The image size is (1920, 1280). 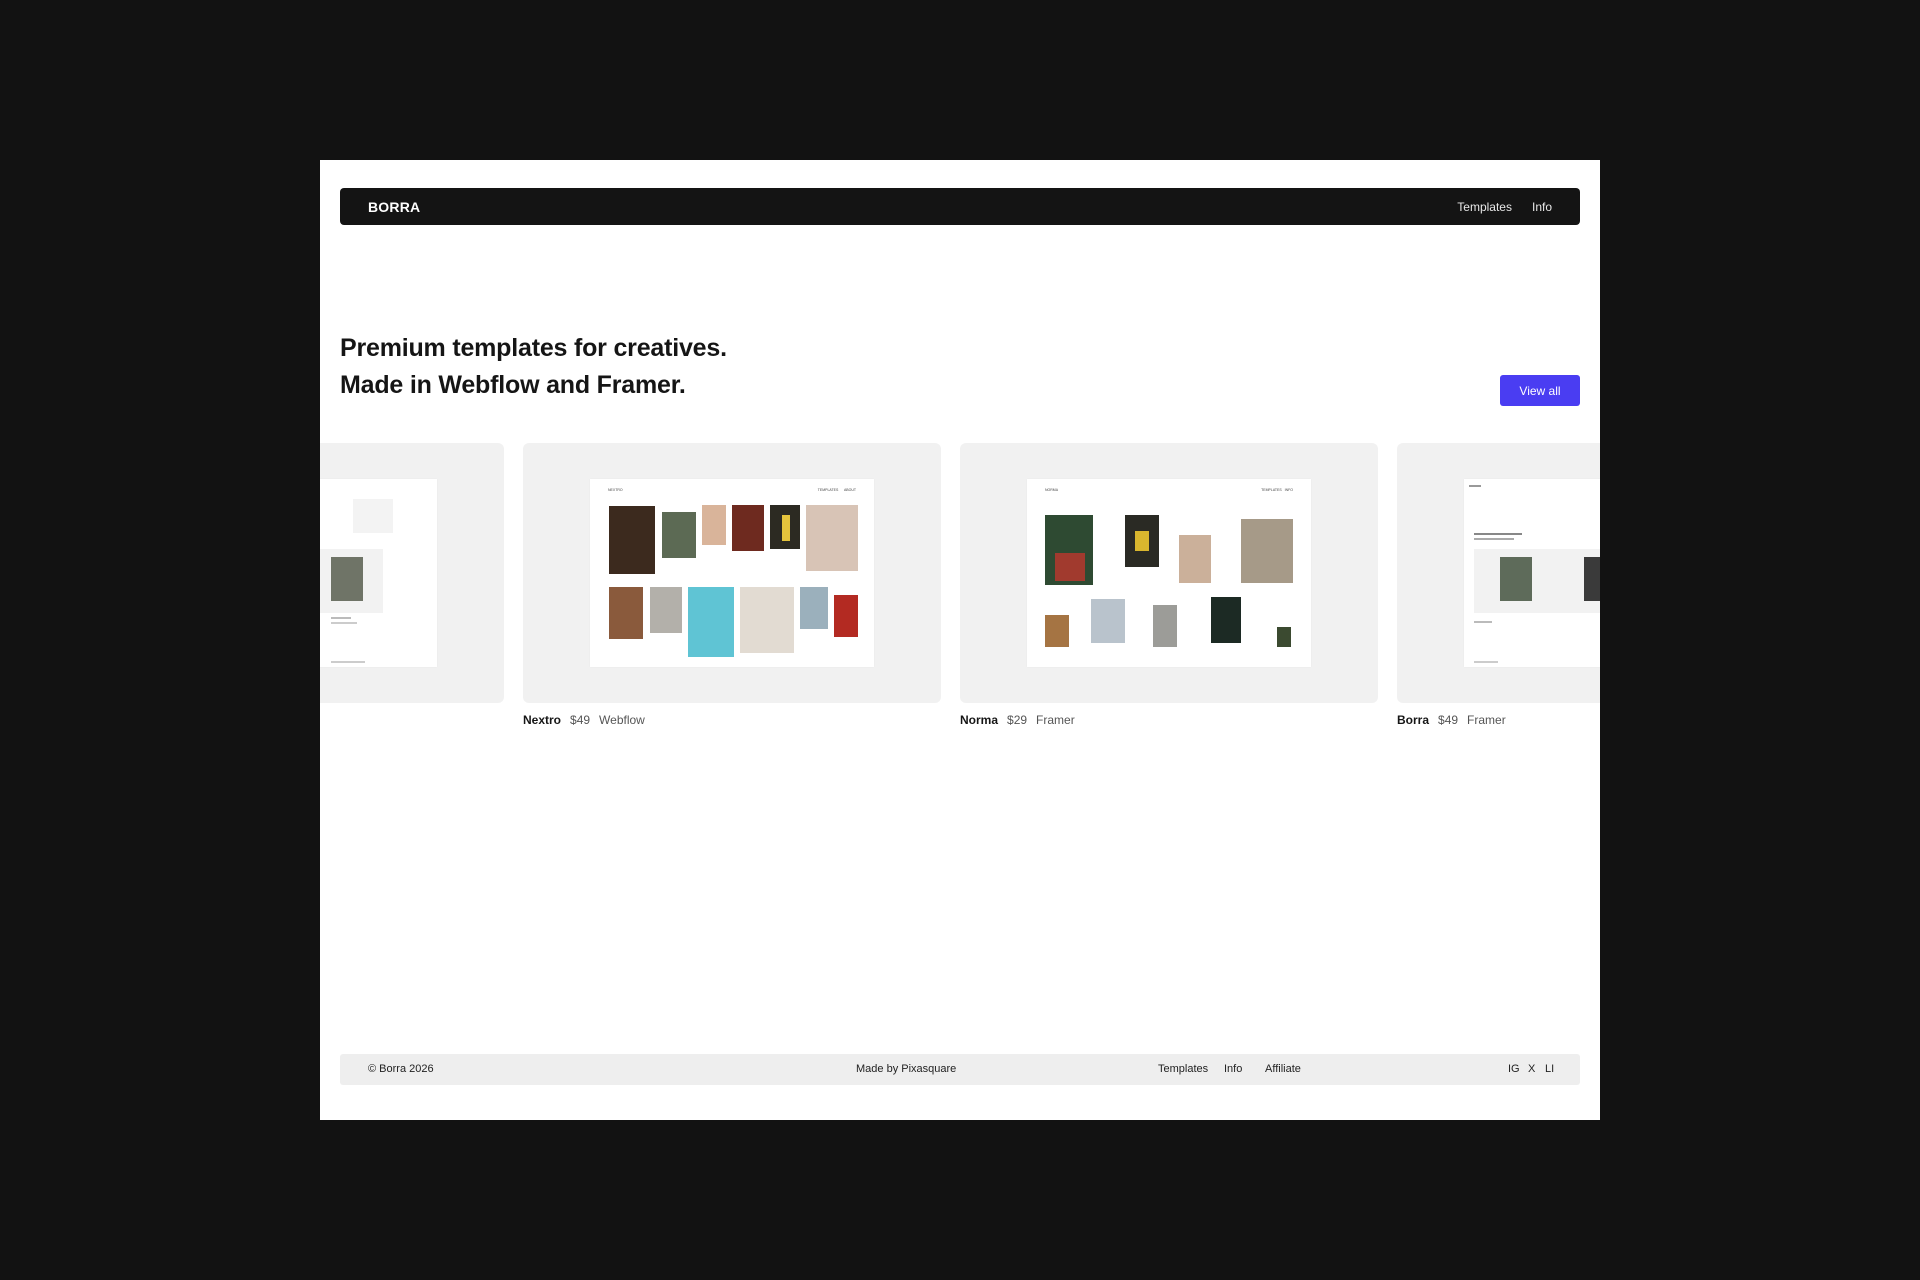 What do you see at coordinates (1283, 1069) in the screenshot?
I see `footer-link-affiliate: Affiliate` at bounding box center [1283, 1069].